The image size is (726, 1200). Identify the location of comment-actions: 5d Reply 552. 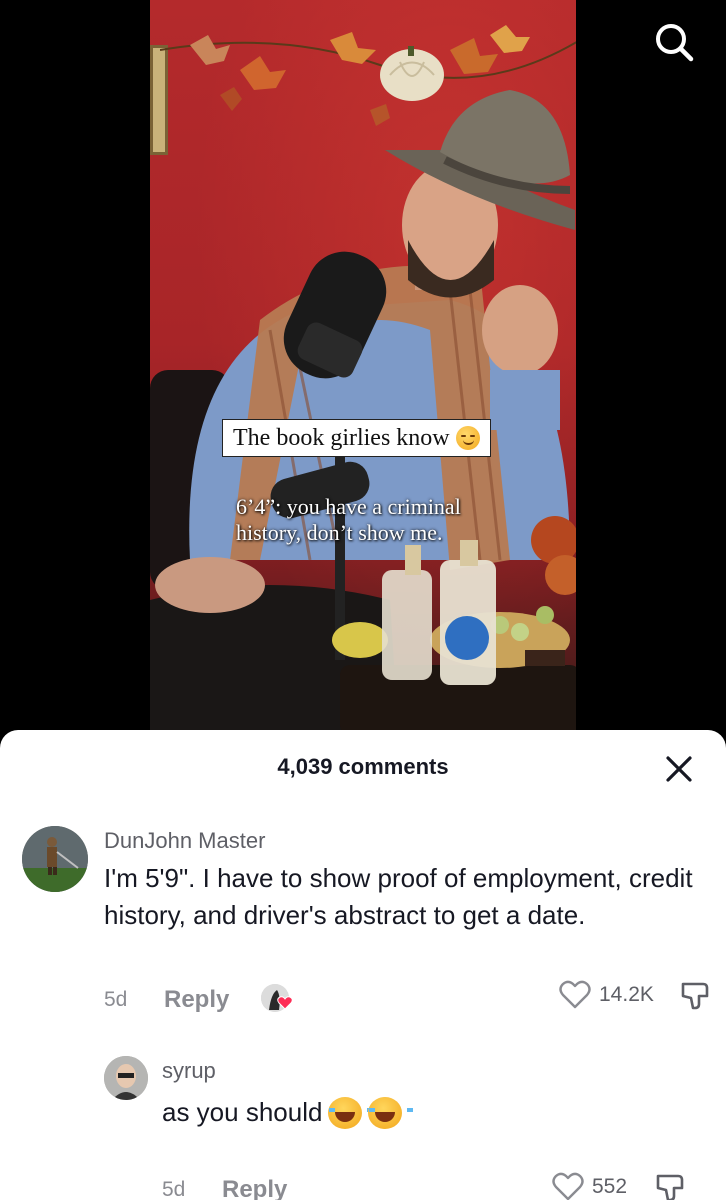
(432, 1186).